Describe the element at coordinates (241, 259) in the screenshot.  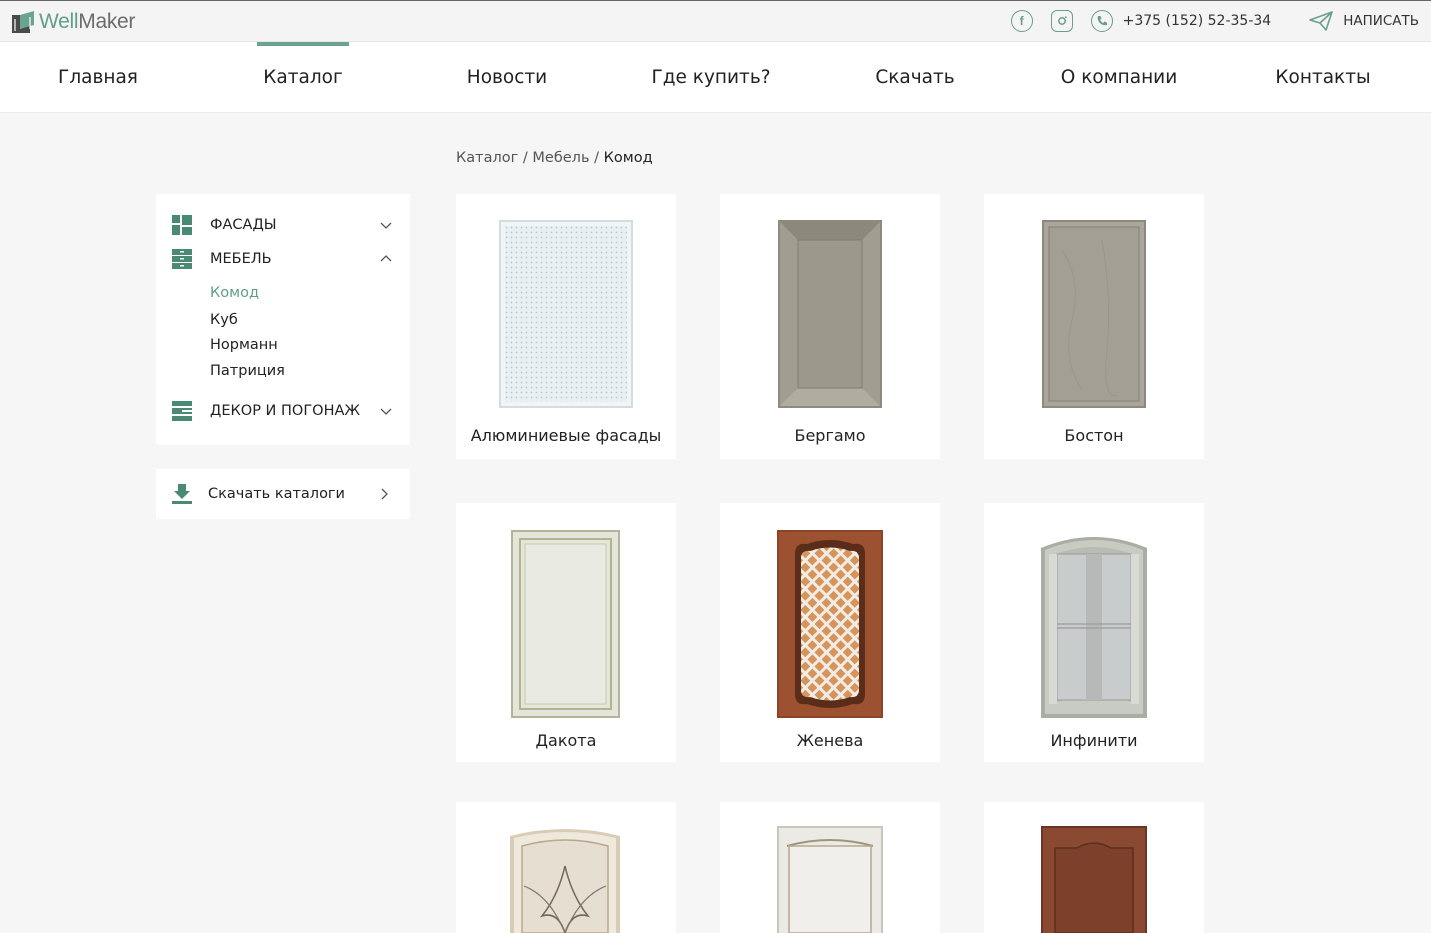
I see `category-label: МЕБЕЛЬ` at that location.